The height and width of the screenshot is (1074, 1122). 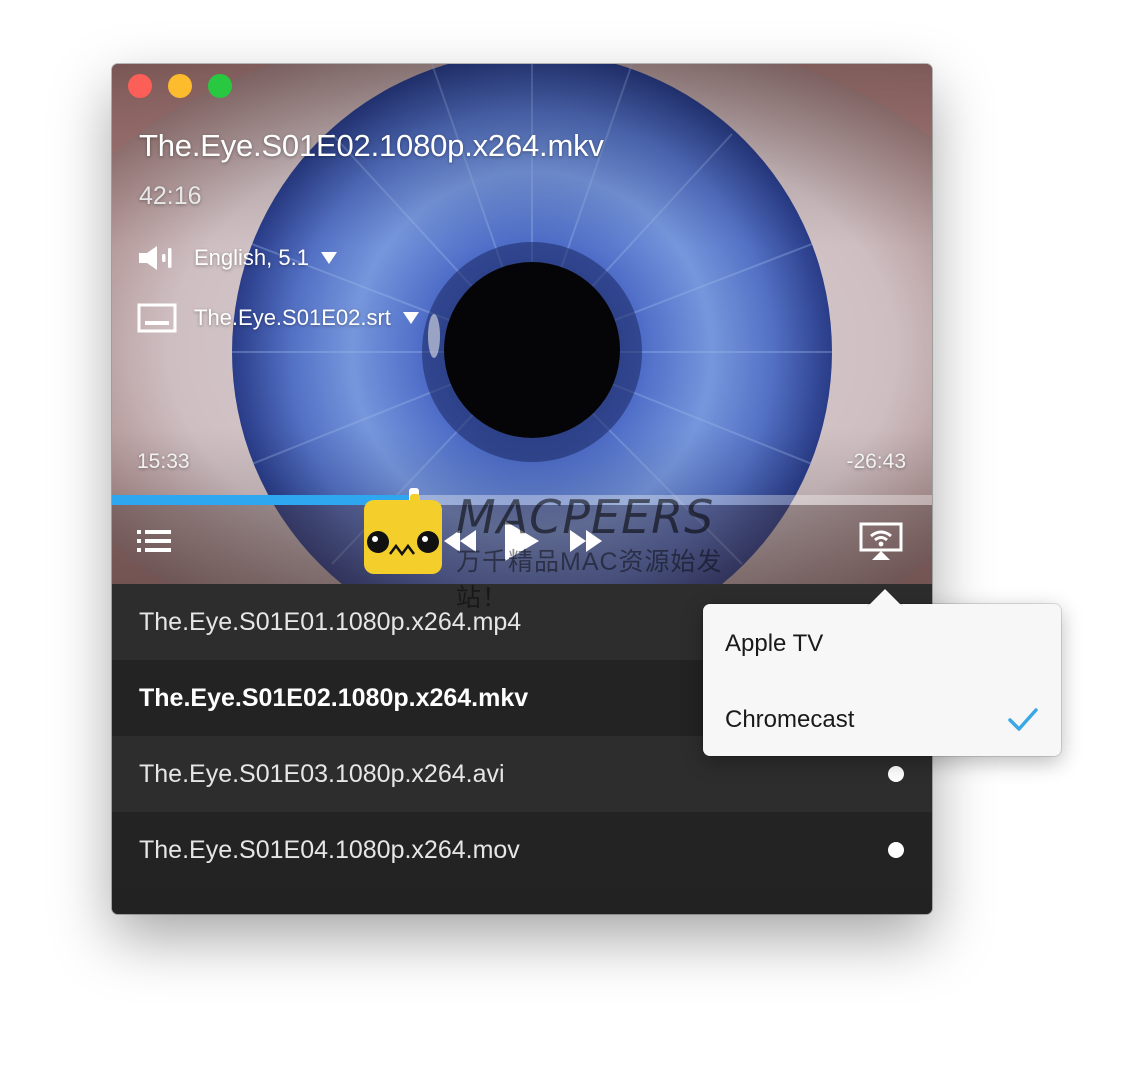 I want to click on fast-forward-button, so click(x=586, y=543).